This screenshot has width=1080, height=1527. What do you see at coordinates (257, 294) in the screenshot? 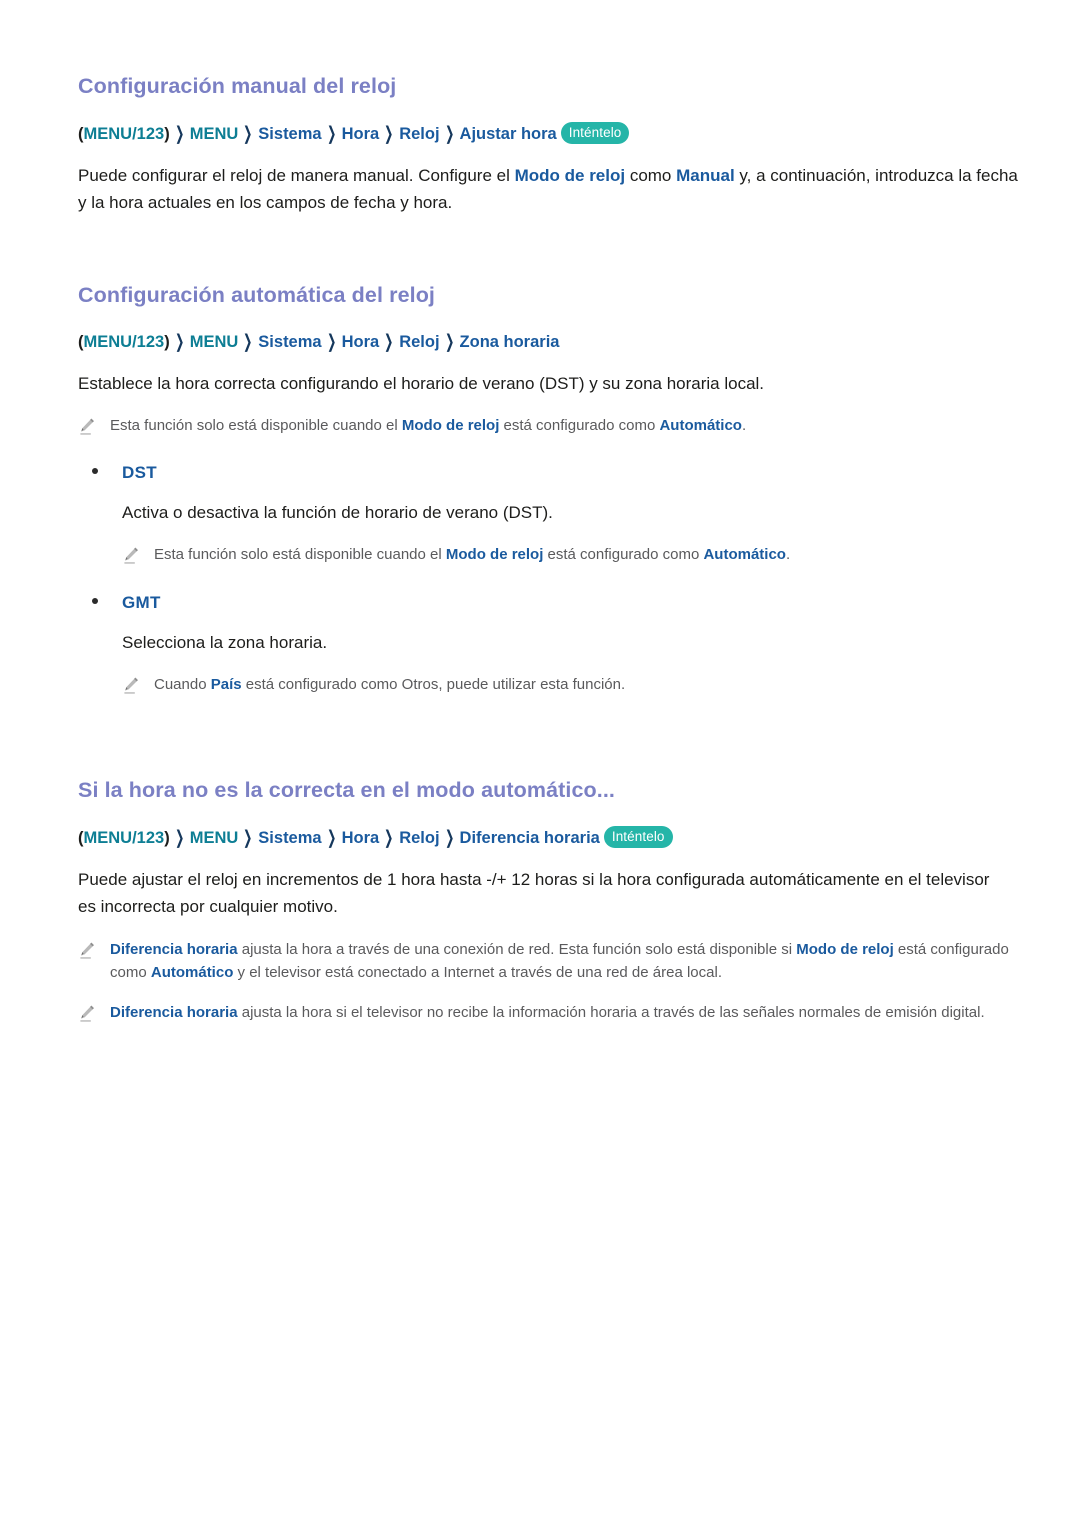
I see `page-title-automatic-clock: Configuración automática del reloj` at bounding box center [257, 294].